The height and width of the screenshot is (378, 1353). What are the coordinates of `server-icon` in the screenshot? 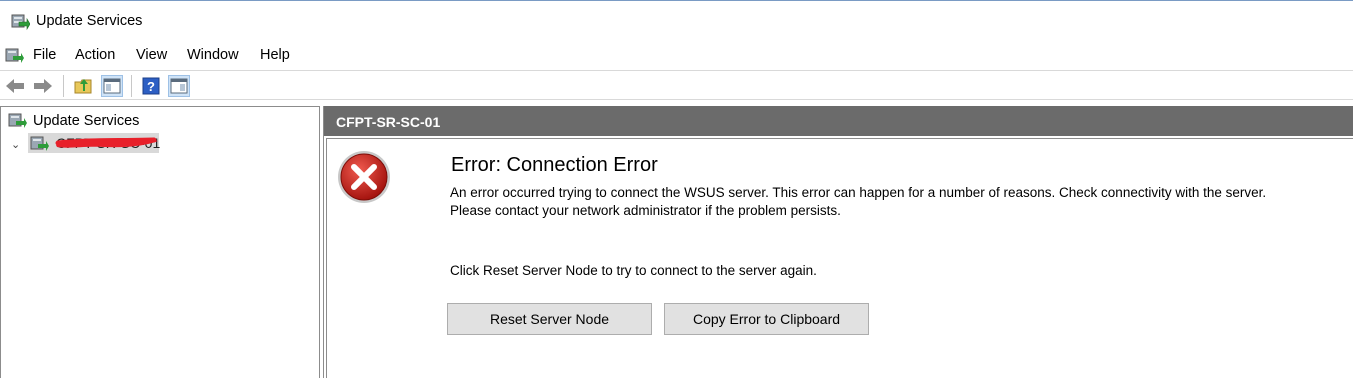 It's located at (39, 143).